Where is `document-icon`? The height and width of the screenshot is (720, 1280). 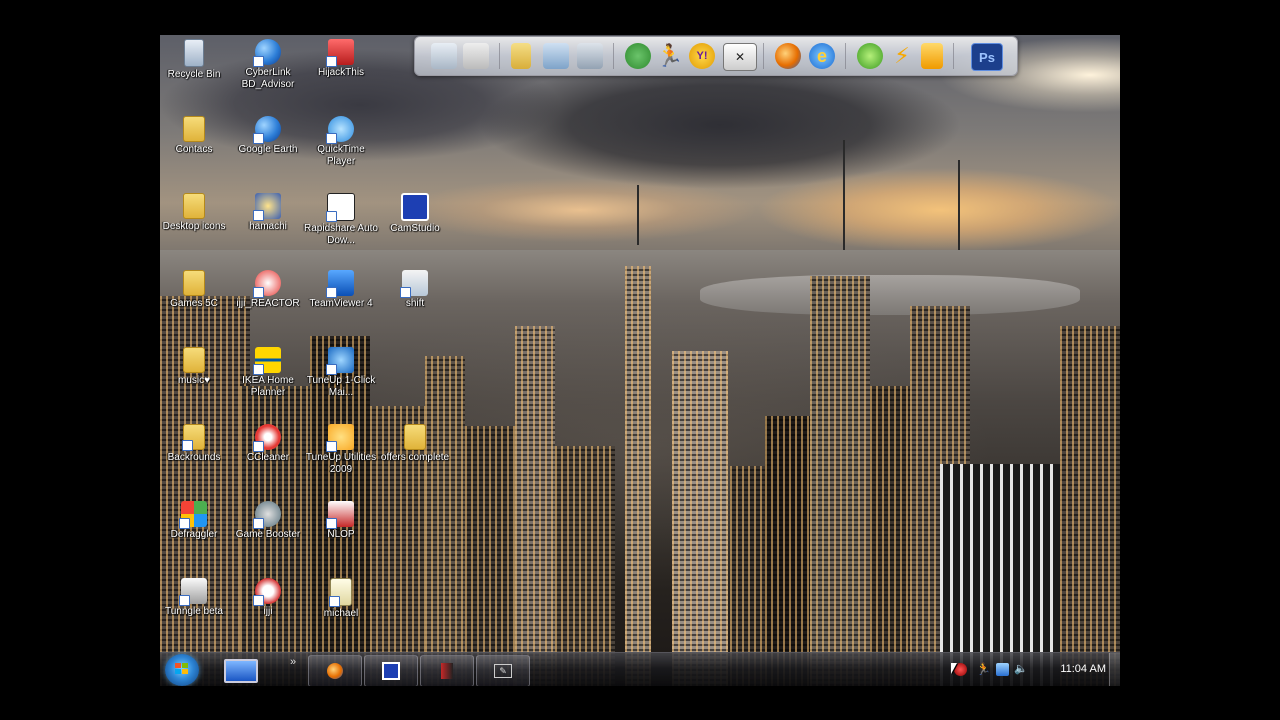
document-icon is located at coordinates (340, 592).